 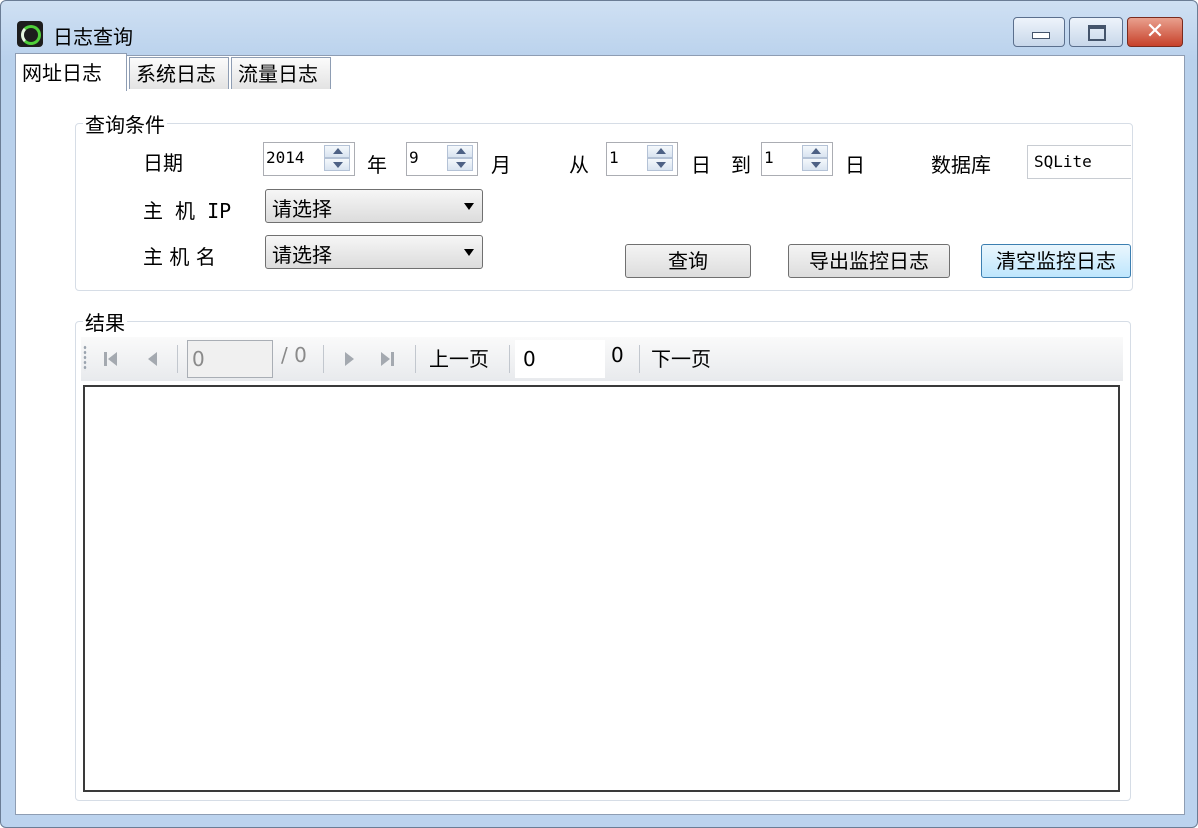 I want to click on month-value: 9, so click(x=414, y=157).